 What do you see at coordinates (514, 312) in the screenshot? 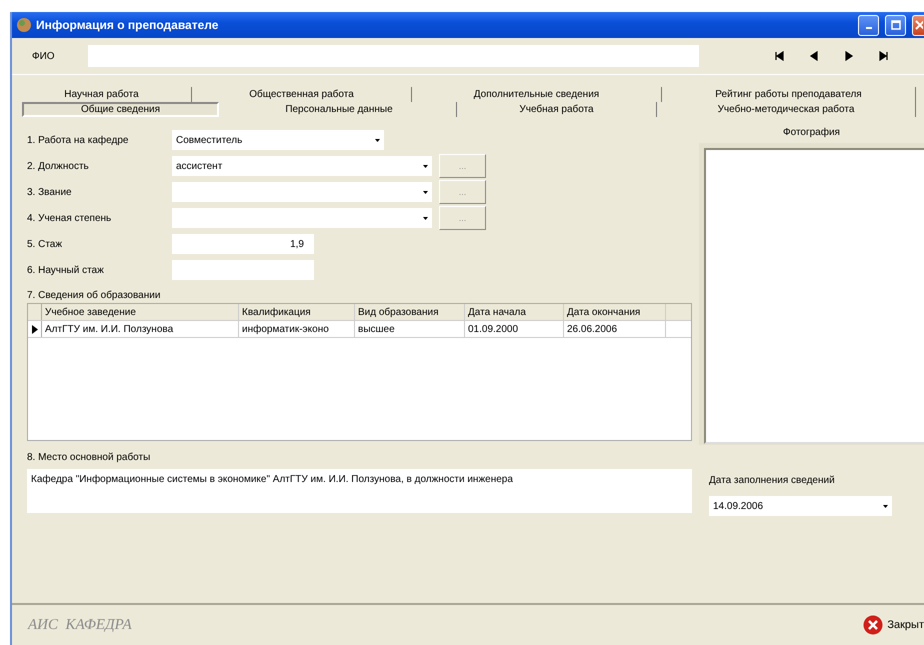
I see `column-header: Дата начала` at bounding box center [514, 312].